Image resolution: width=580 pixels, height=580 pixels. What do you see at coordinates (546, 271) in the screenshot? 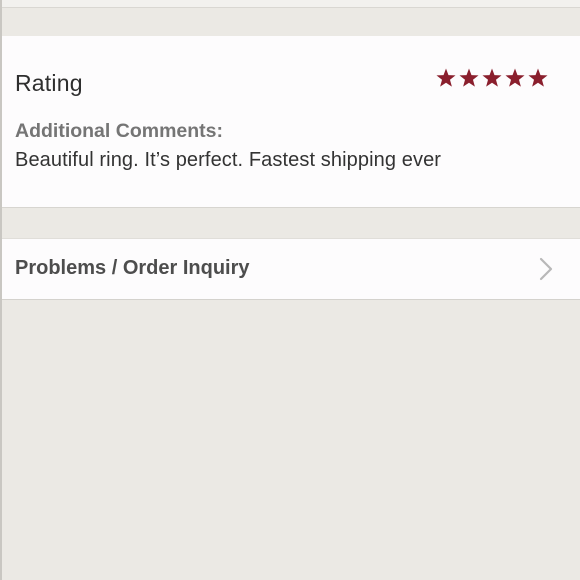
I see `chevron-right-icon` at bounding box center [546, 271].